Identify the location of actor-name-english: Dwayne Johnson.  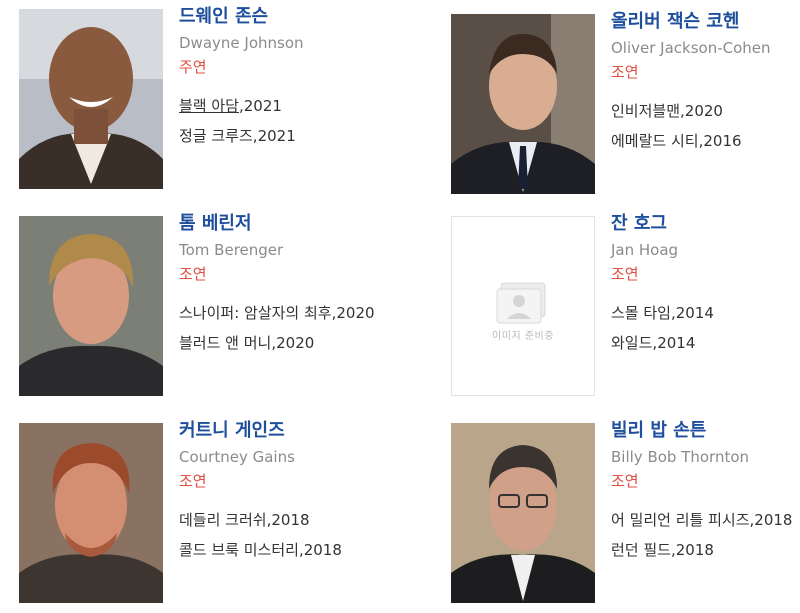
(241, 43).